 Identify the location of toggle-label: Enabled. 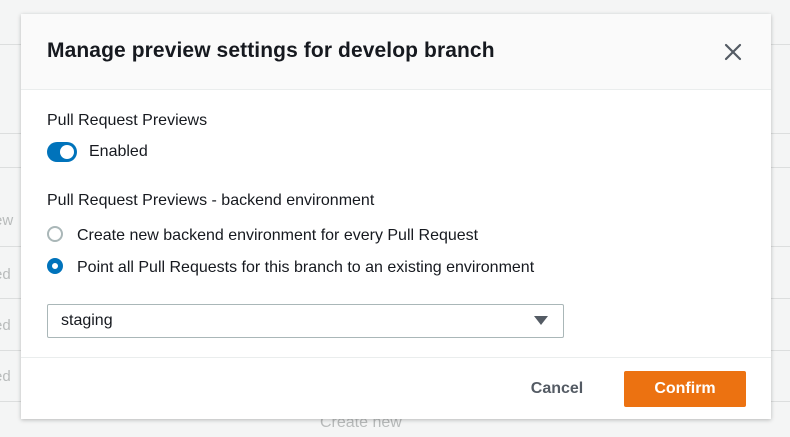
(118, 151).